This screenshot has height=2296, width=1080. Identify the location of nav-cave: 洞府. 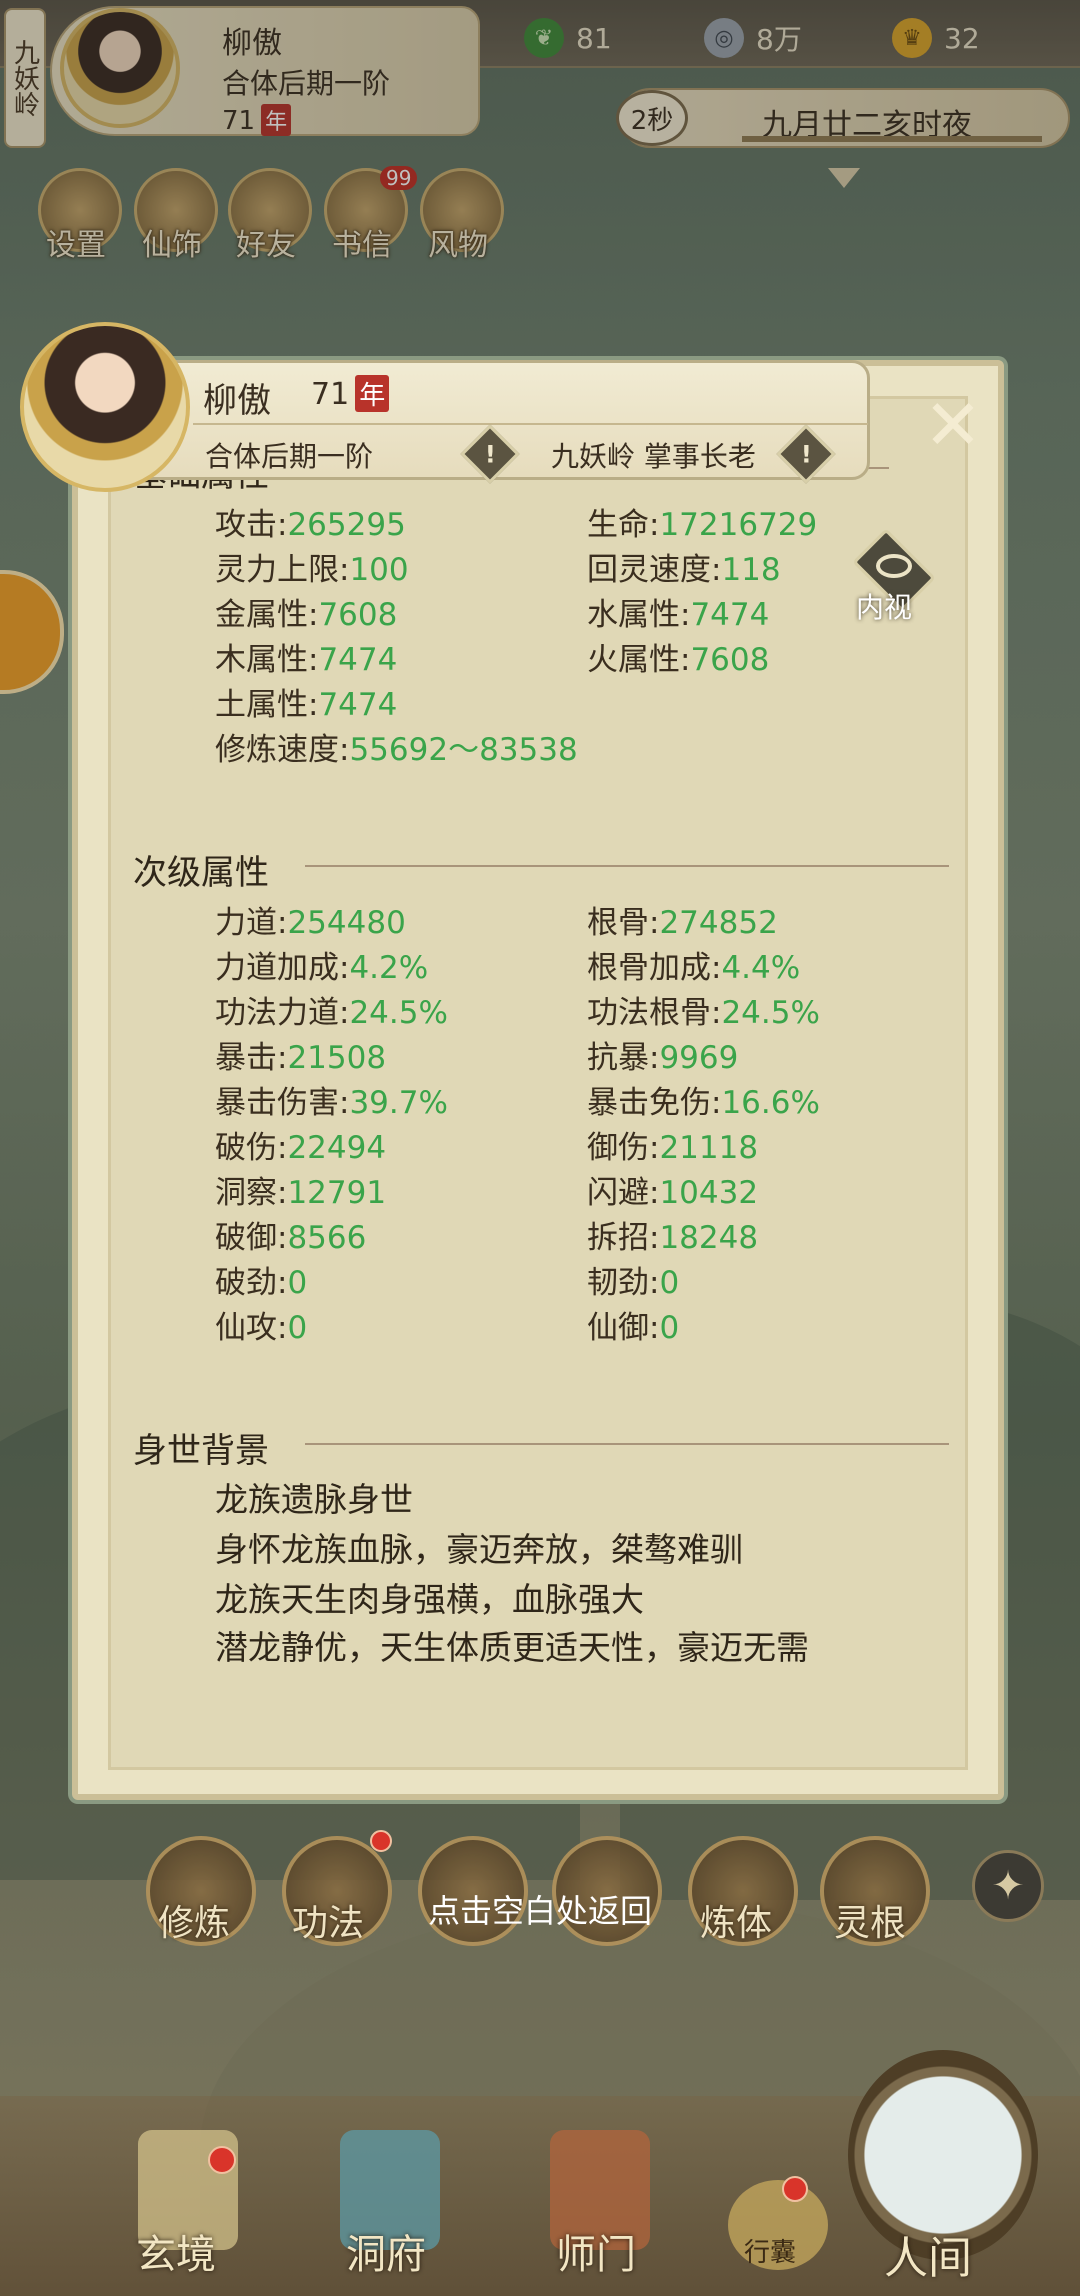
(386, 2251).